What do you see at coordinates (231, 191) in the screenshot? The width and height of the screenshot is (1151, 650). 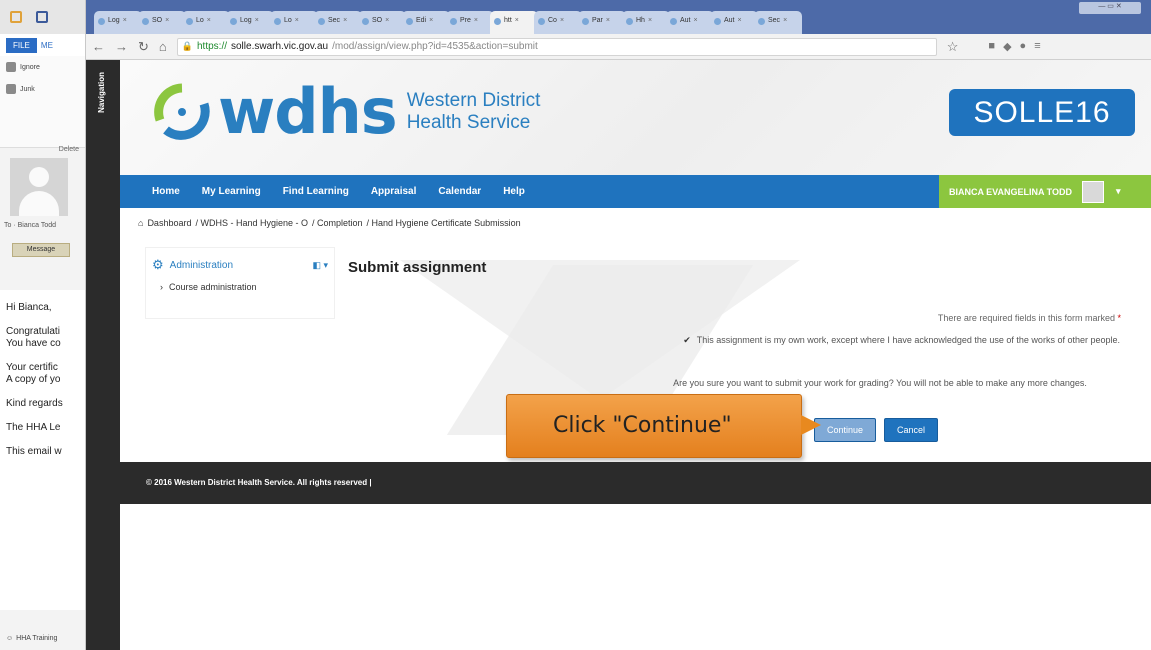 I see `nav-my-learning: My Learning` at bounding box center [231, 191].